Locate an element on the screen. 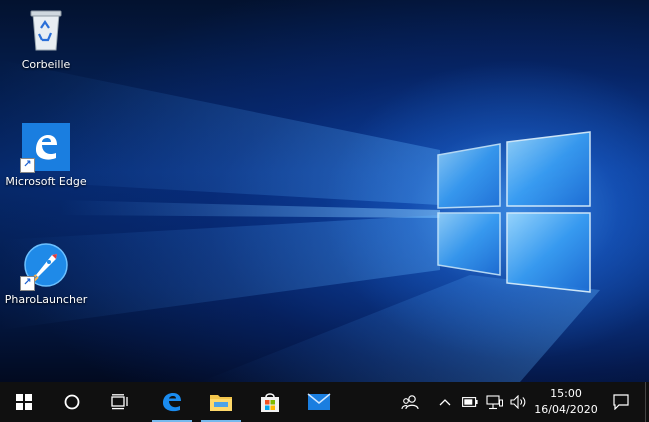 The height and width of the screenshot is (422, 649). desktop-icon-microsoft-edge: ↗ Microsoft Edge is located at coordinates (46, 155).